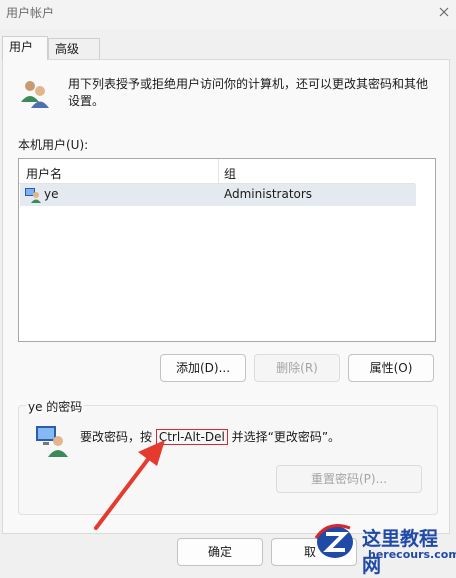 The width and height of the screenshot is (456, 578). Describe the element at coordinates (228, 15) in the screenshot. I see `title-bar` at that location.